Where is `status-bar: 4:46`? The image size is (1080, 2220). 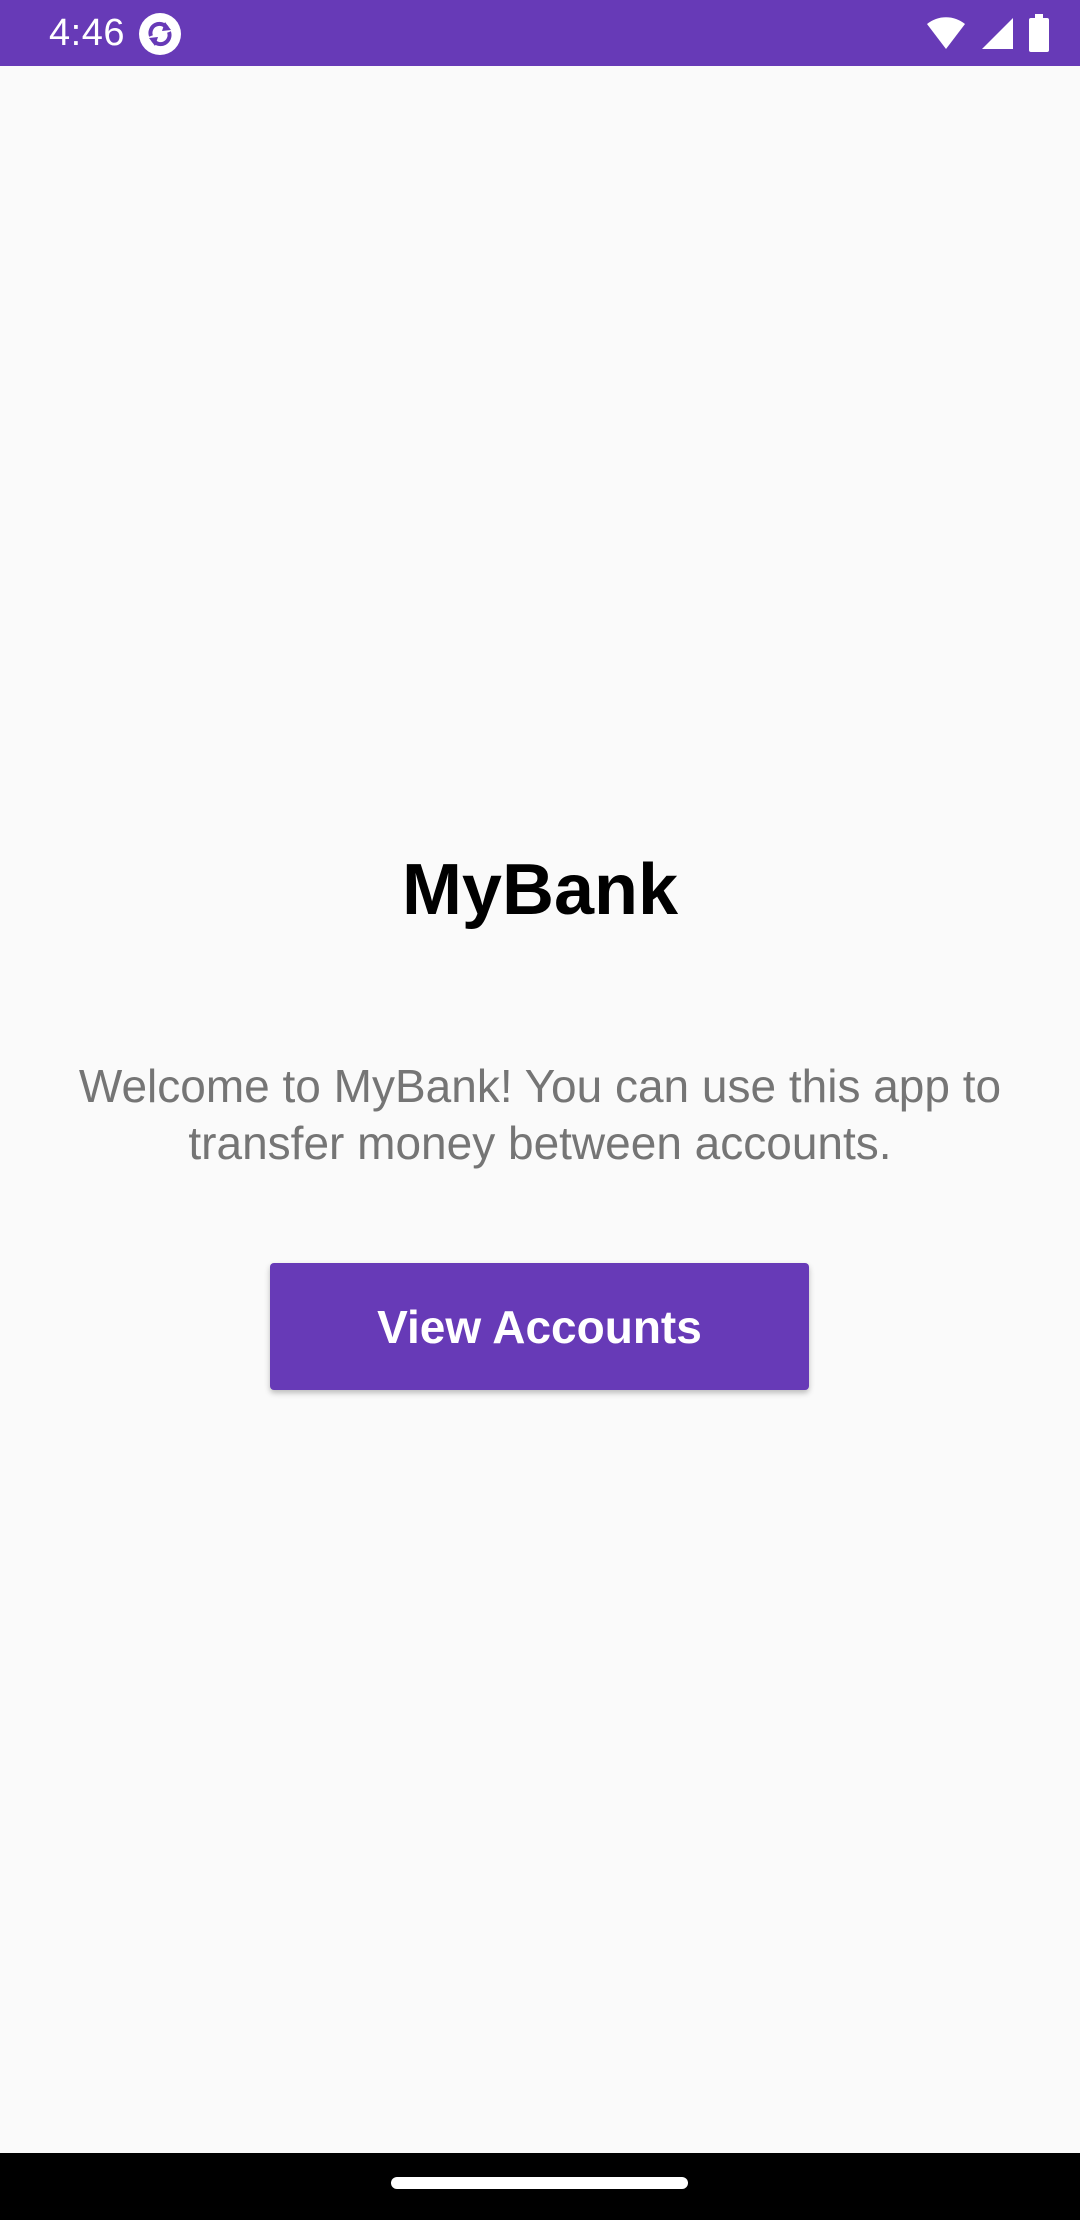 status-bar: 4:46 is located at coordinates (540, 33).